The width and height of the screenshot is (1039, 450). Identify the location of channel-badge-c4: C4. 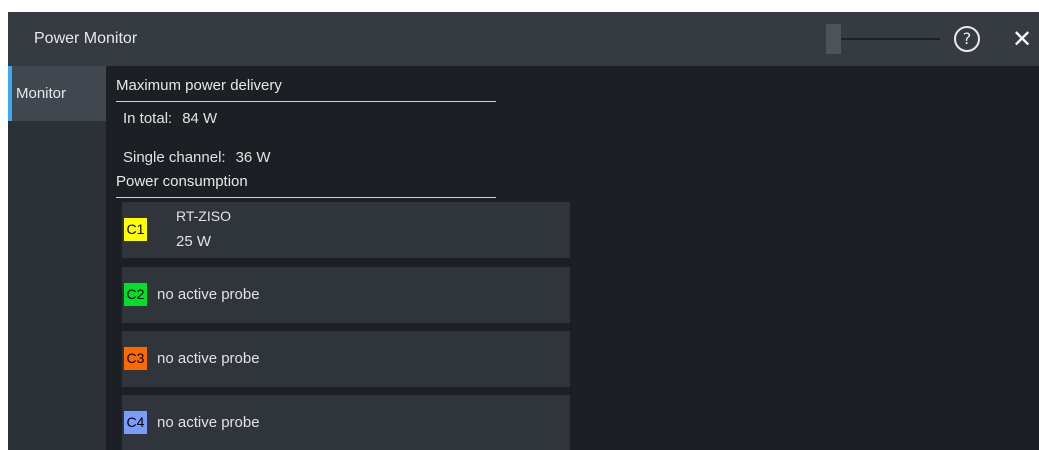
(135, 422).